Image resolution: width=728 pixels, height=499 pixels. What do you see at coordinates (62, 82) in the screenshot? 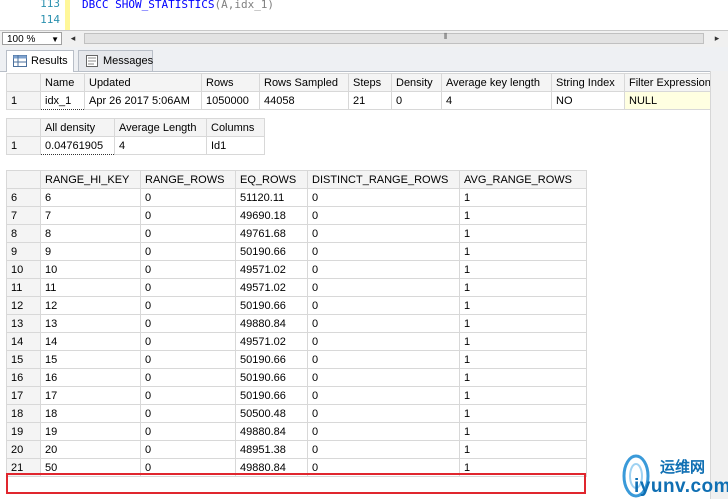
I see `column-header: Name` at bounding box center [62, 82].